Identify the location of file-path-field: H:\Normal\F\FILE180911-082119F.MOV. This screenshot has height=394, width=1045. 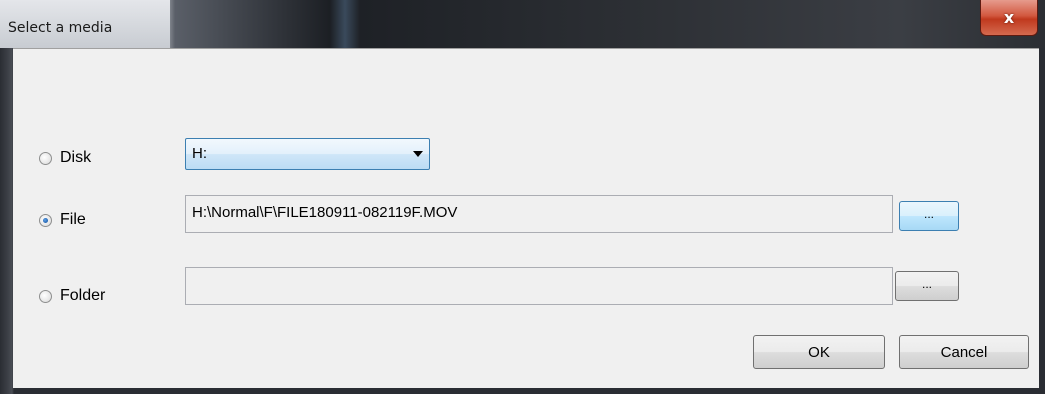
(539, 214).